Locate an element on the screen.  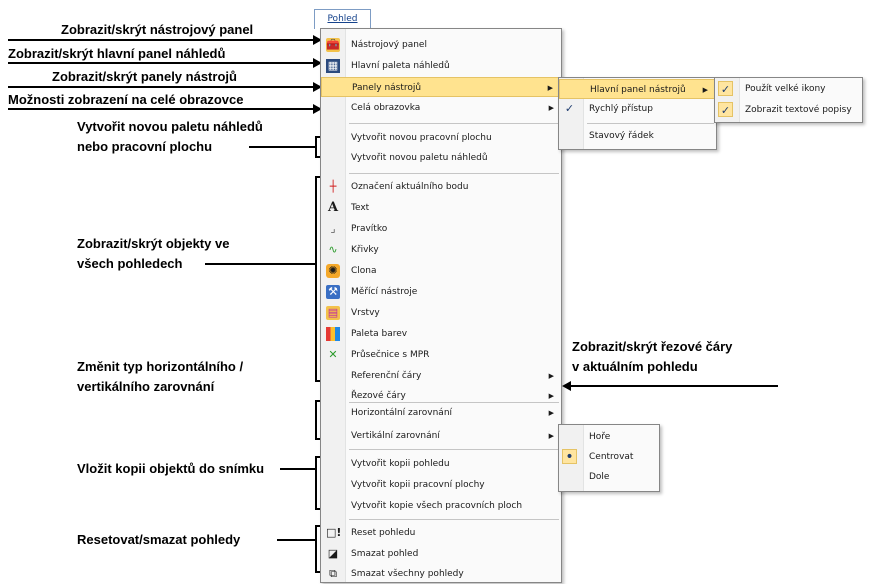
menu-item-label: Vytvořit novou pracovní plochu is located at coordinates (421, 138).